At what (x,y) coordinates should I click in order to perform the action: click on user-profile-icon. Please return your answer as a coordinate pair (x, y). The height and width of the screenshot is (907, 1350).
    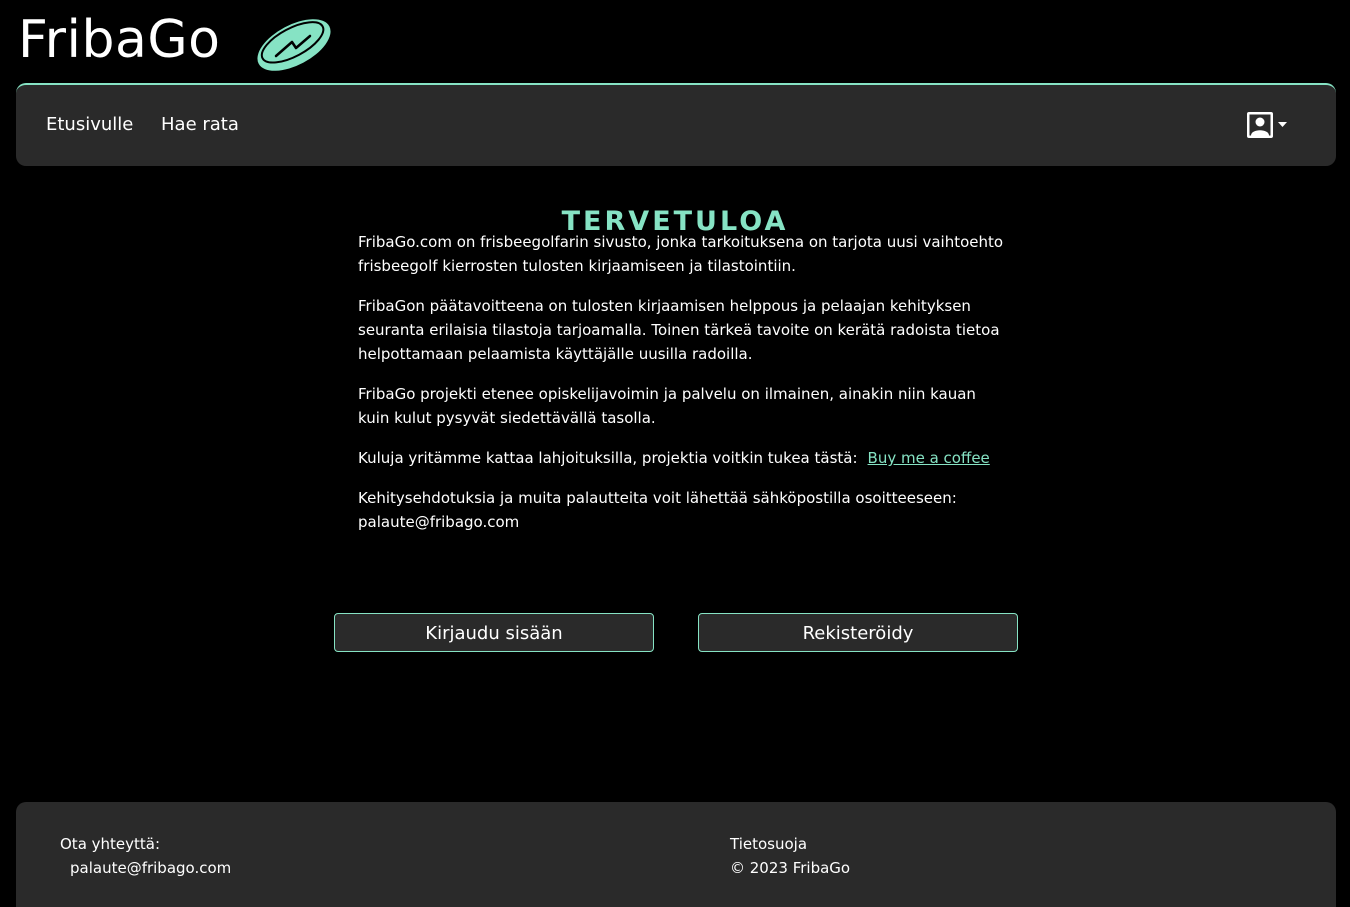
    Looking at the image, I should click on (1267, 125).